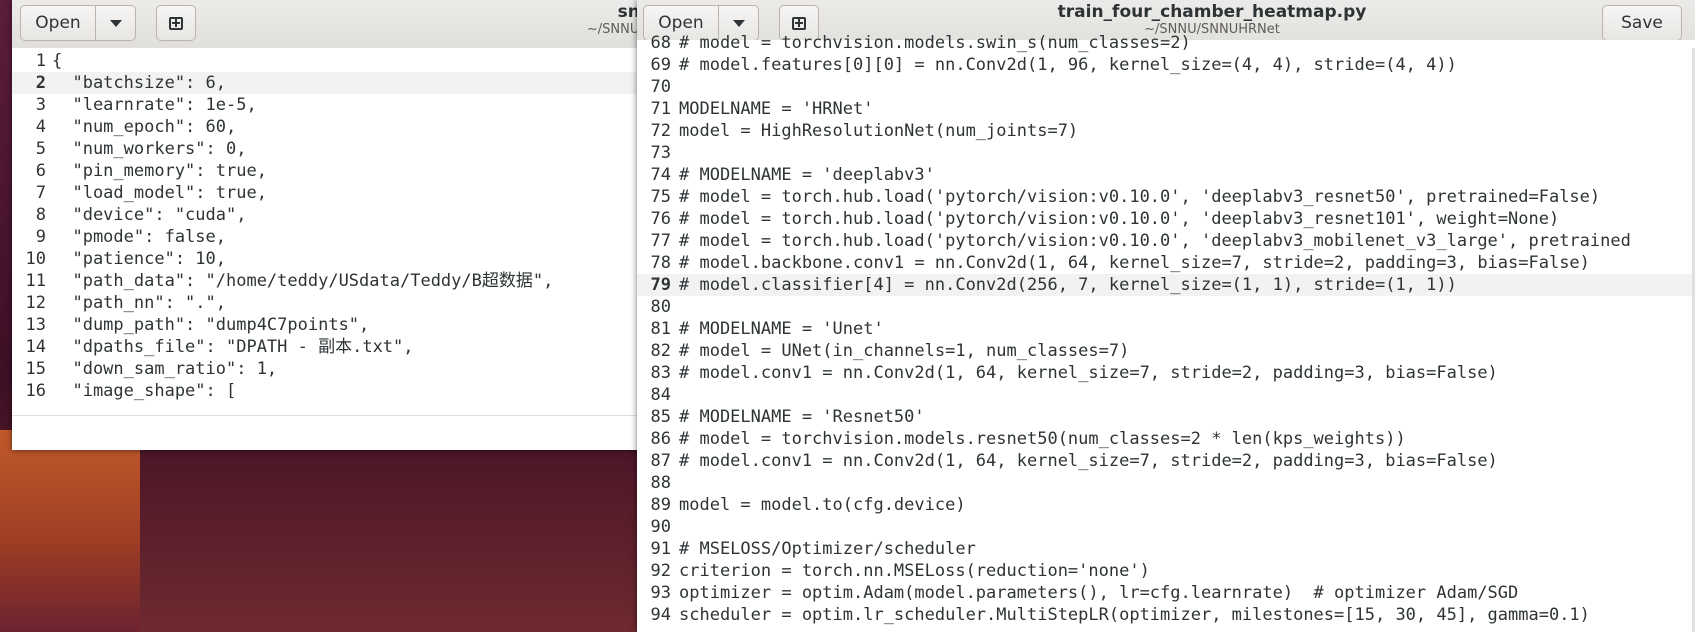 This screenshot has width=1695, height=632. I want to click on chevron-down-icon, so click(115, 23).